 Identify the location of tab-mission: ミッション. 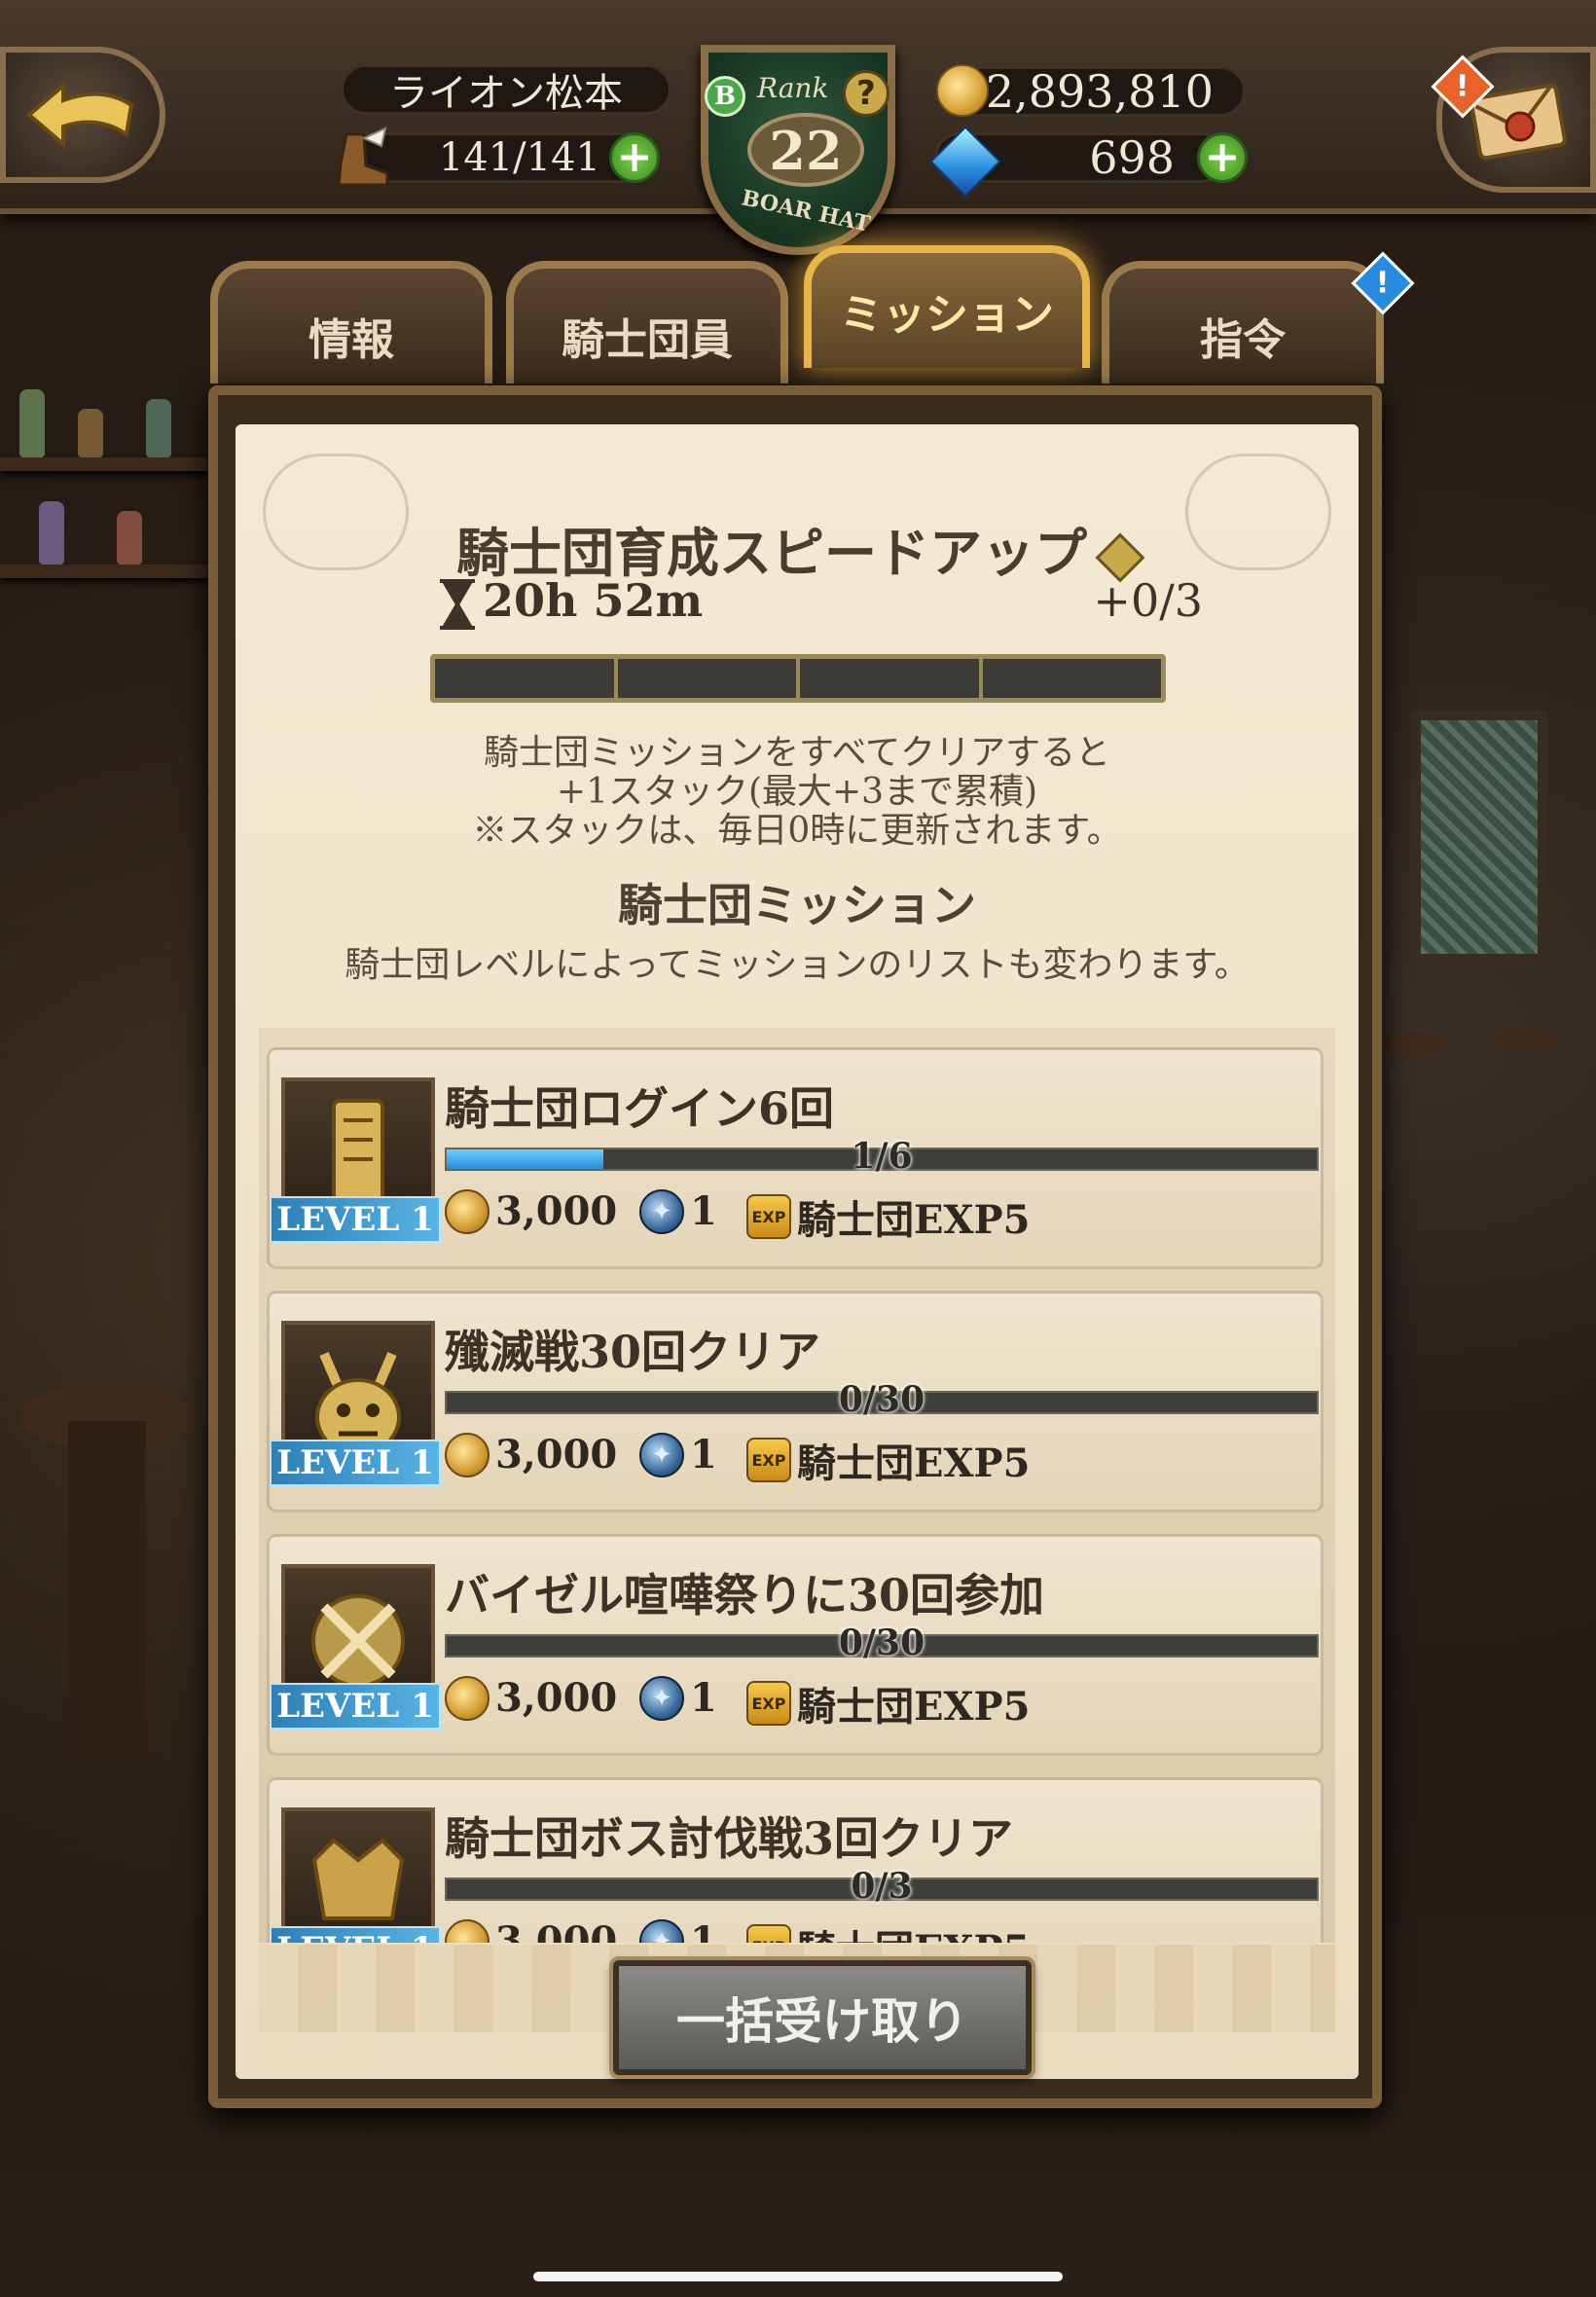
(947, 306).